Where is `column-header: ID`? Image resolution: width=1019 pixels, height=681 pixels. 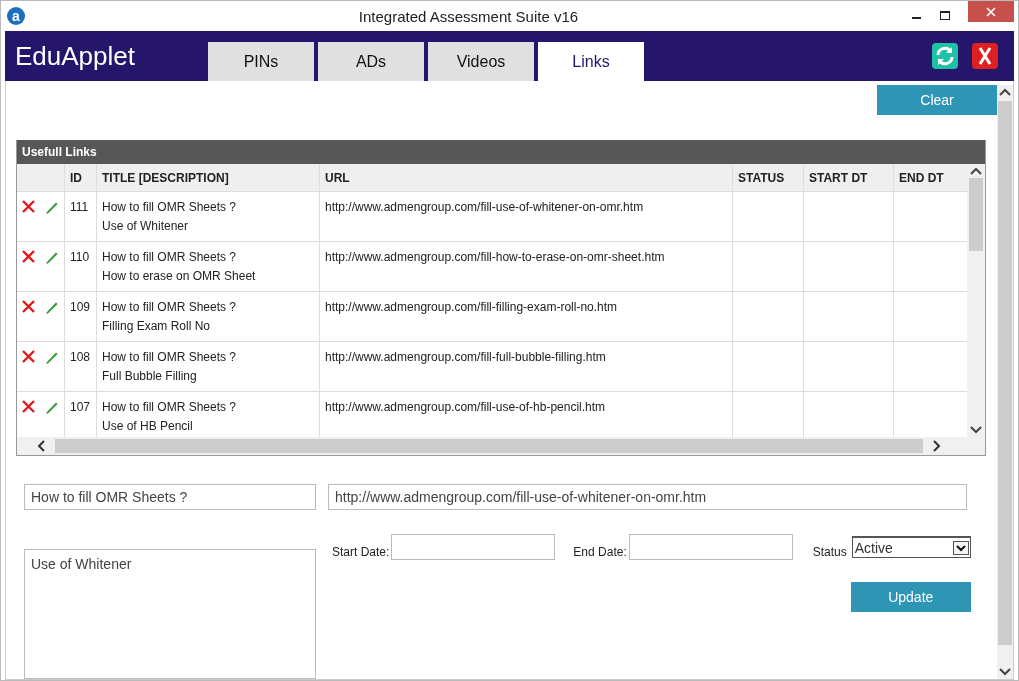 column-header: ID is located at coordinates (81, 177).